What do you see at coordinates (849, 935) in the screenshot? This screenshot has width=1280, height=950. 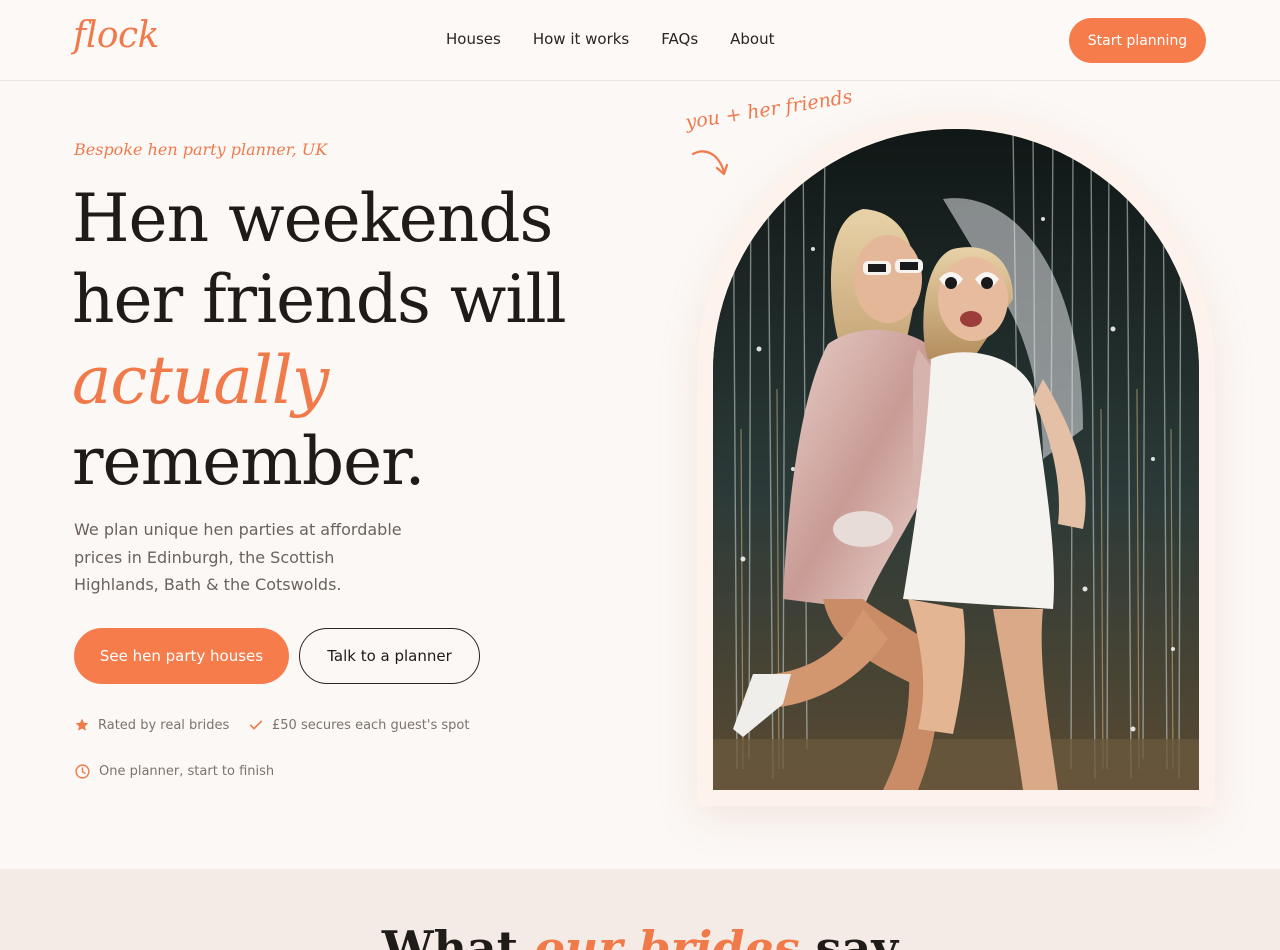 I see `testimonials-title-end: say` at bounding box center [849, 935].